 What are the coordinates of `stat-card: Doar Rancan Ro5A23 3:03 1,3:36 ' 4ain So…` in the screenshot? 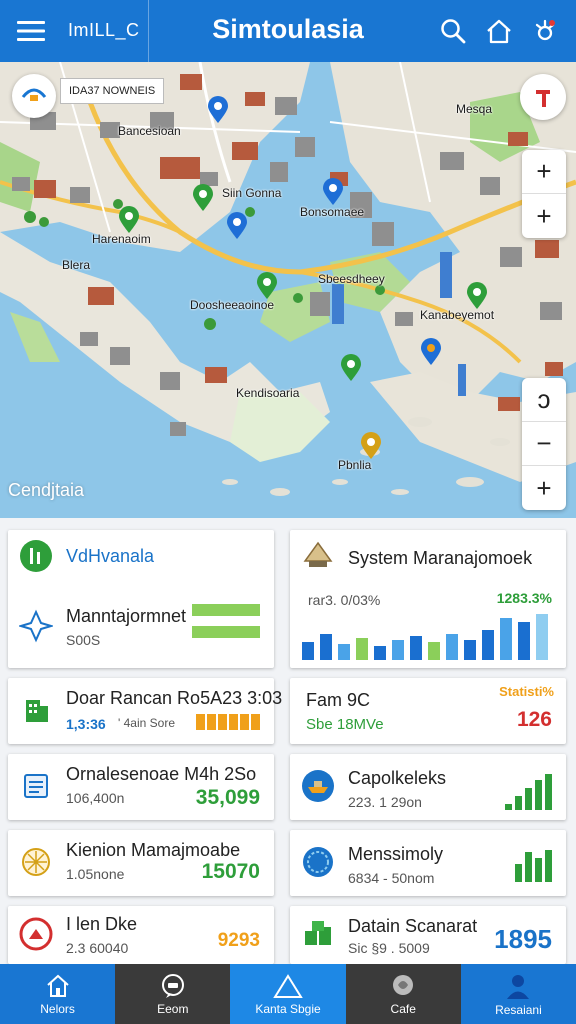 It's located at (145, 711).